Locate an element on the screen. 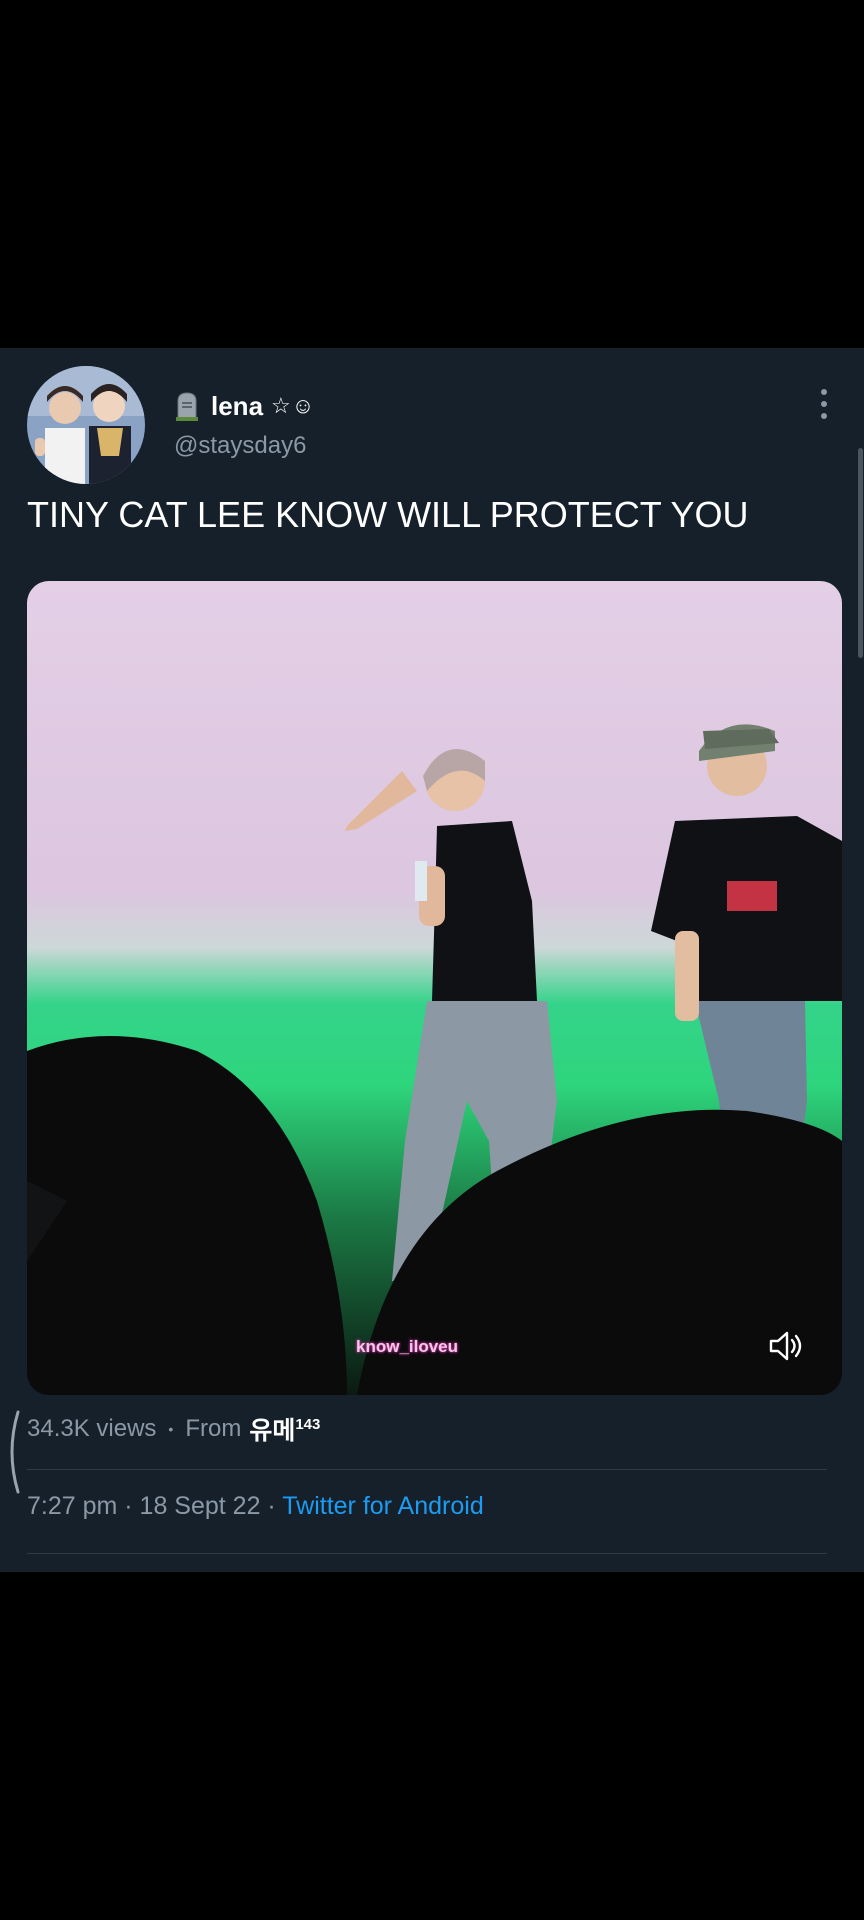  author-name: lena is located at coordinates (237, 405).